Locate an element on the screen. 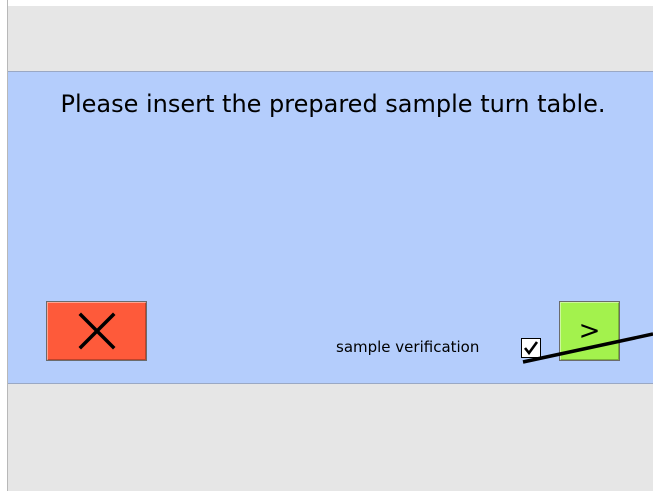  next-arrow-icon: > is located at coordinates (589, 331).